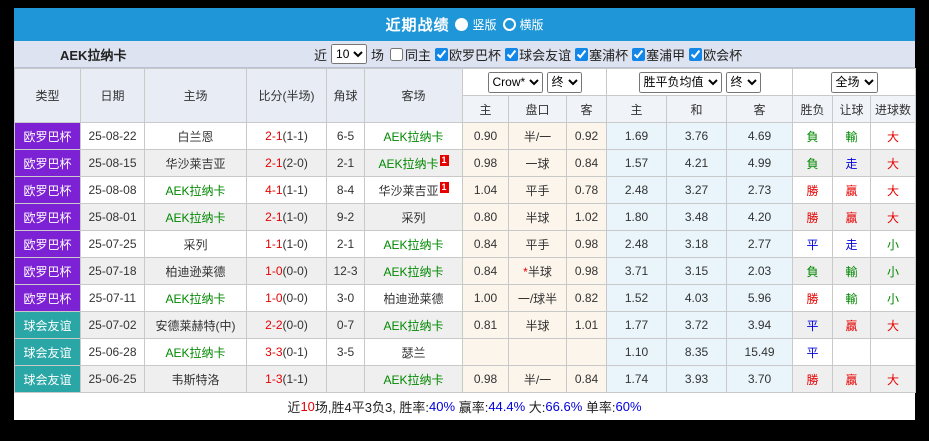 The height and width of the screenshot is (441, 929). What do you see at coordinates (413, 95) in the screenshot?
I see `col-header-away: 客场` at bounding box center [413, 95].